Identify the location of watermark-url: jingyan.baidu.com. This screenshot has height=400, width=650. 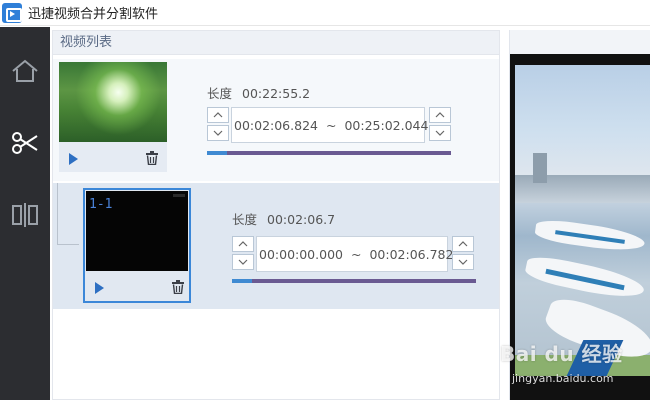
(563, 378).